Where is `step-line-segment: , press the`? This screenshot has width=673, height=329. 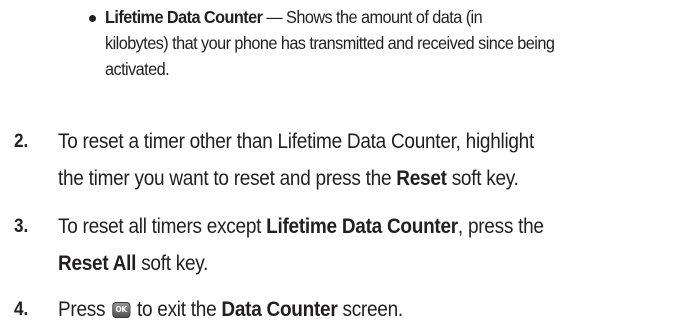
step-line-segment: , press the is located at coordinates (500, 226).